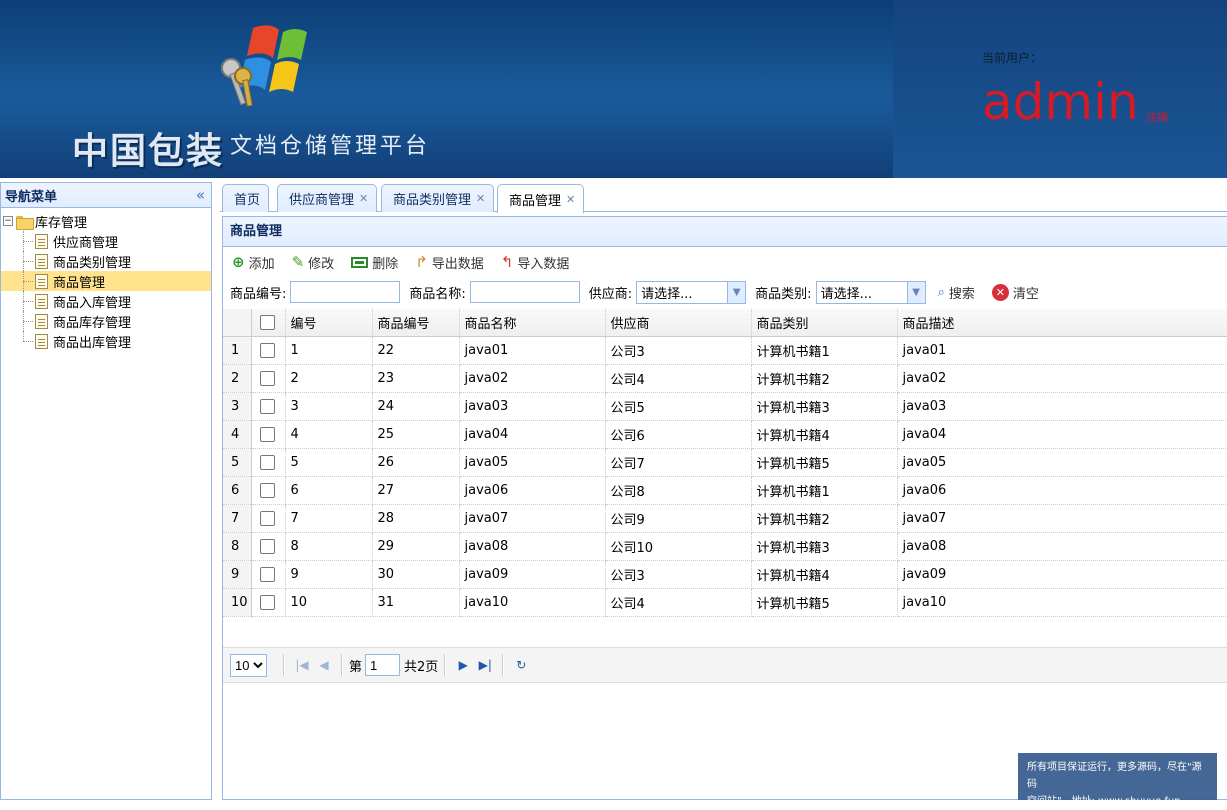 The height and width of the screenshot is (810, 1227). I want to click on table-cell: 26, so click(416, 462).